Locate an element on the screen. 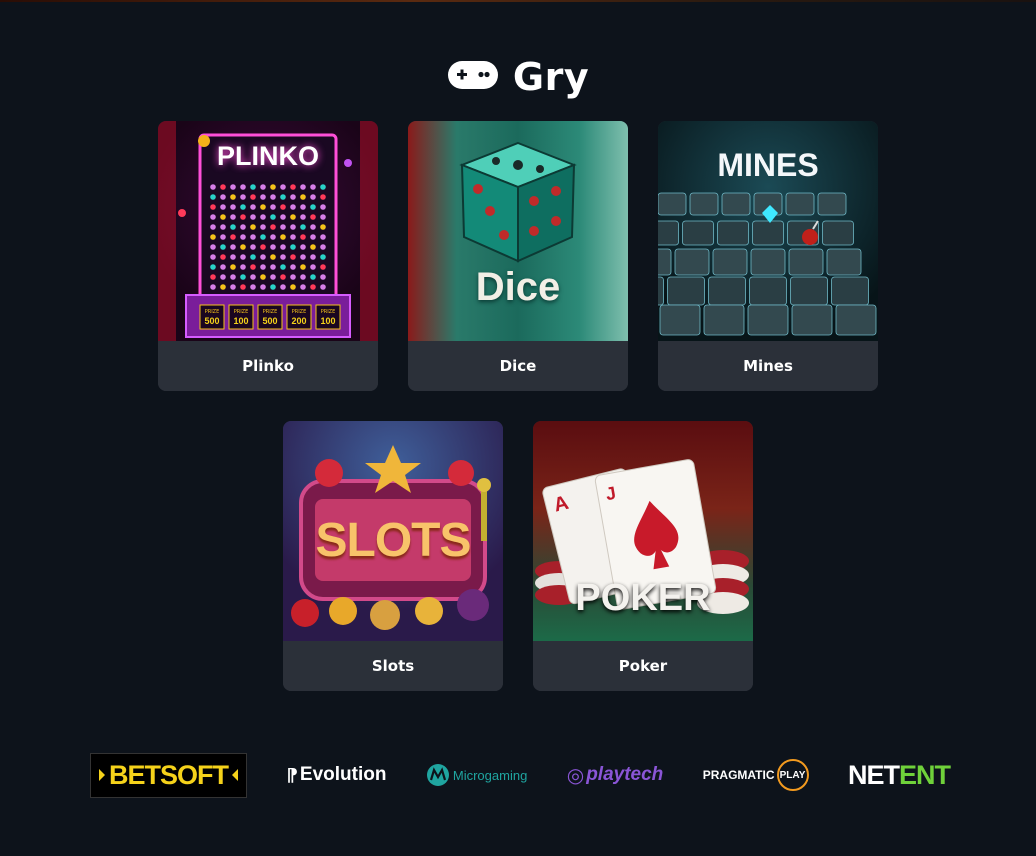 Image resolution: width=1036 pixels, height=856 pixels. microgaming-logo is located at coordinates (437, 775).